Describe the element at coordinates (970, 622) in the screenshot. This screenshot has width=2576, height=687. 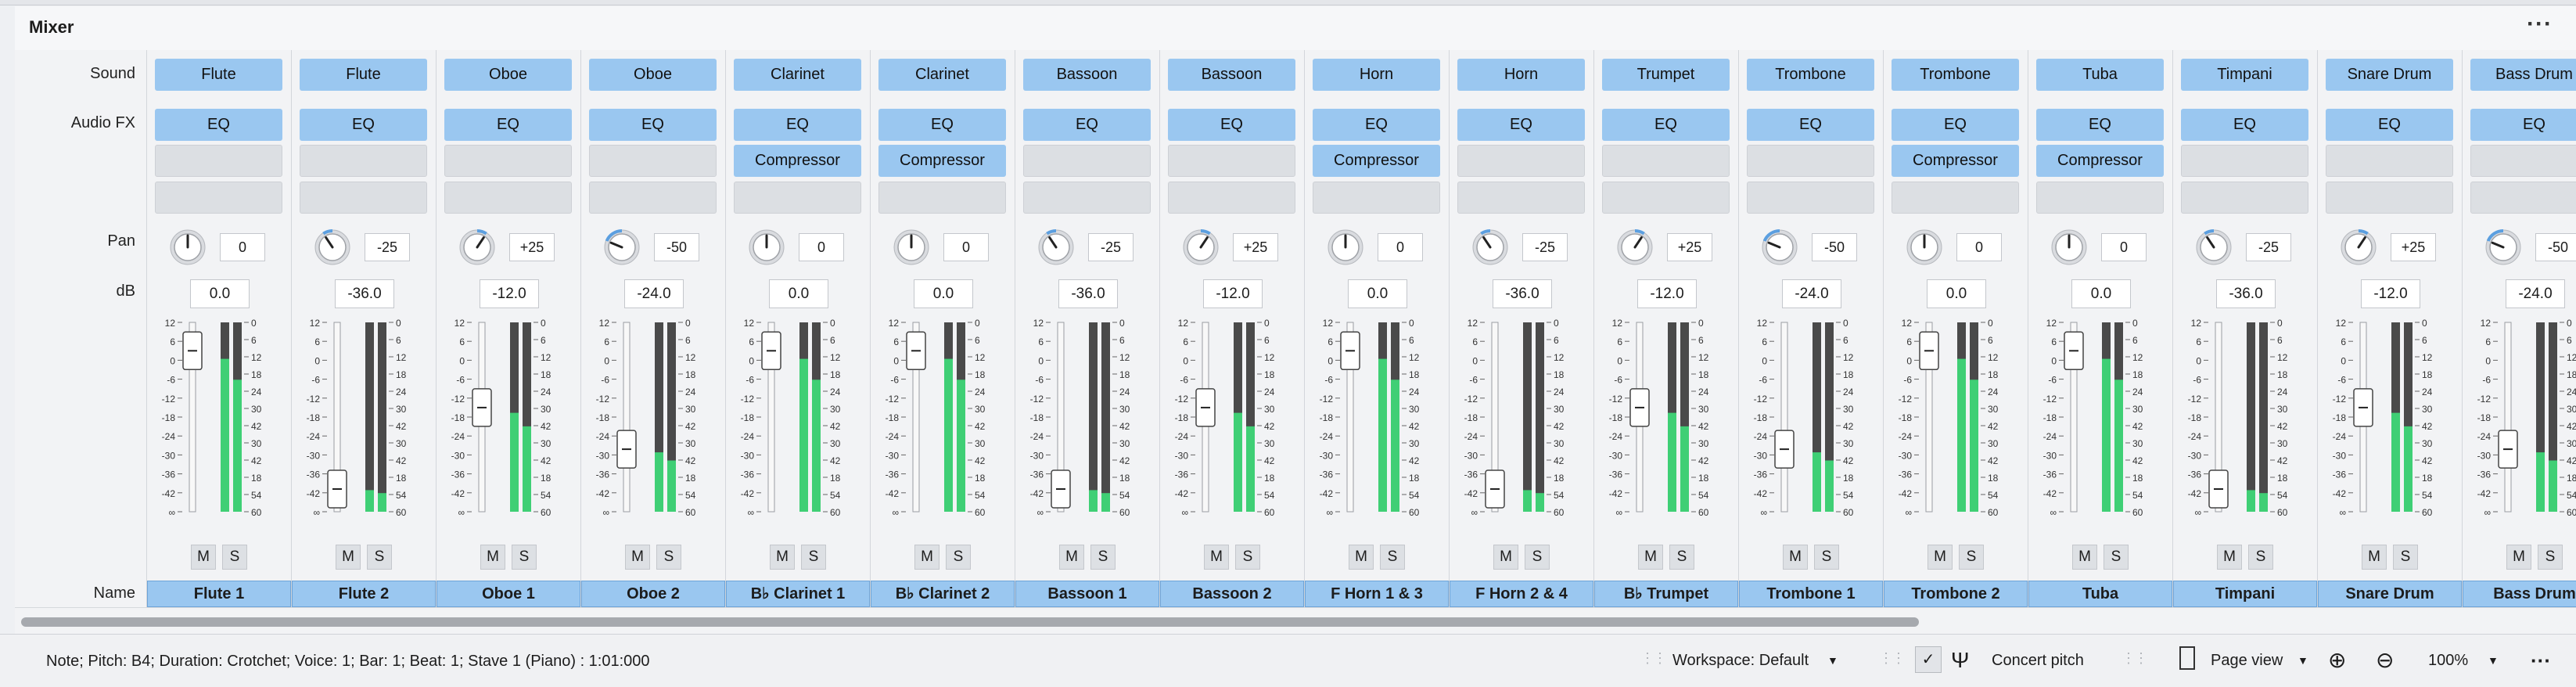
I see `scrollbar-thumb` at that location.